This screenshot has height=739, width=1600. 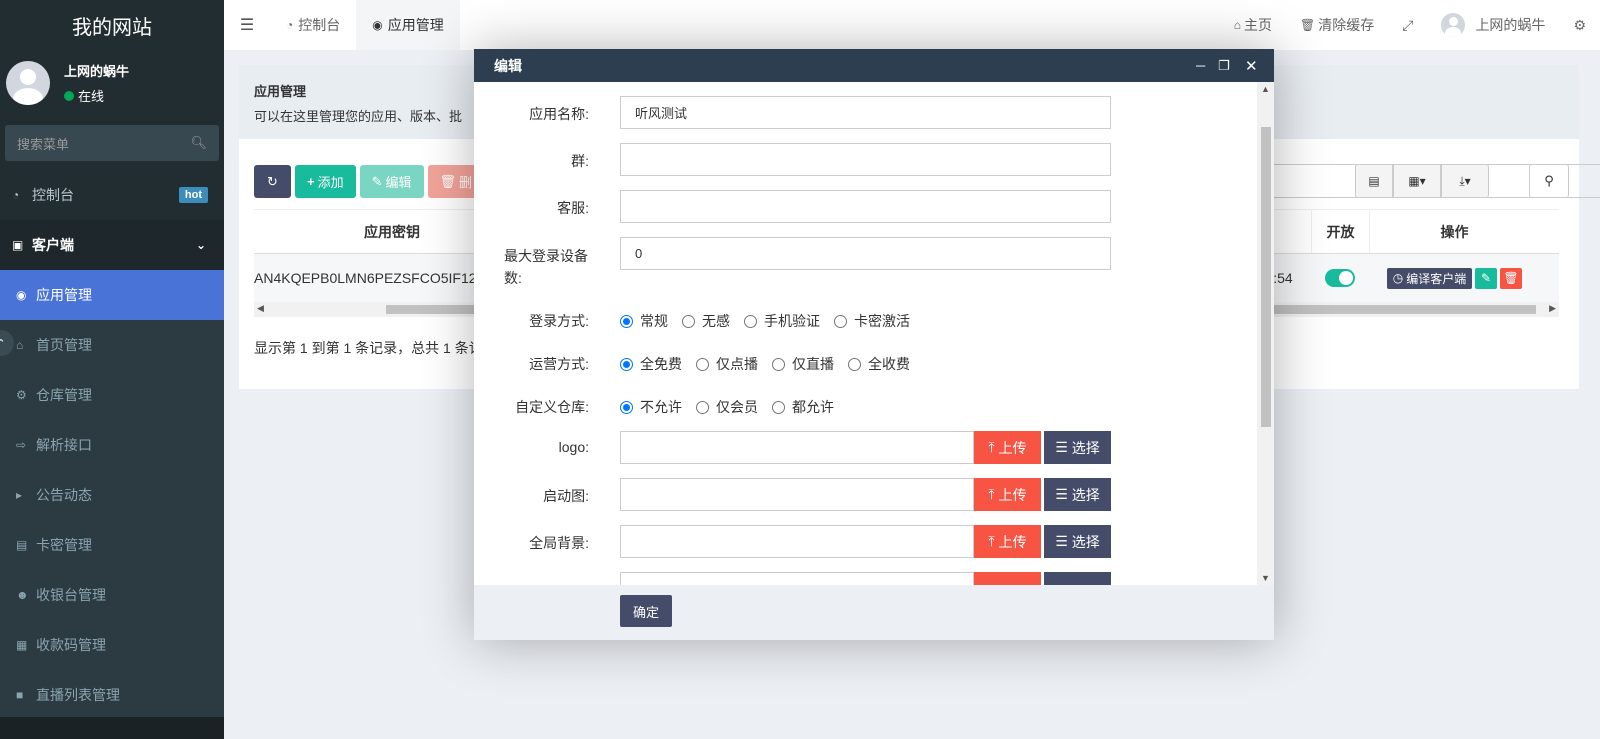 I want to click on radio-icon, so click(x=840, y=321).